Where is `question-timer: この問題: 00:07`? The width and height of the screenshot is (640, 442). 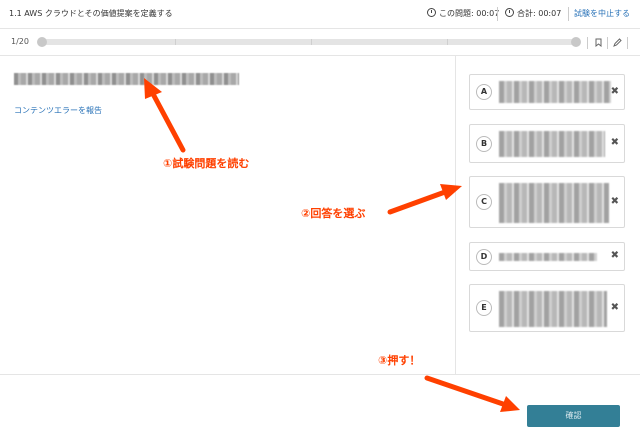
question-timer: この問題: 00:07 is located at coordinates (463, 13).